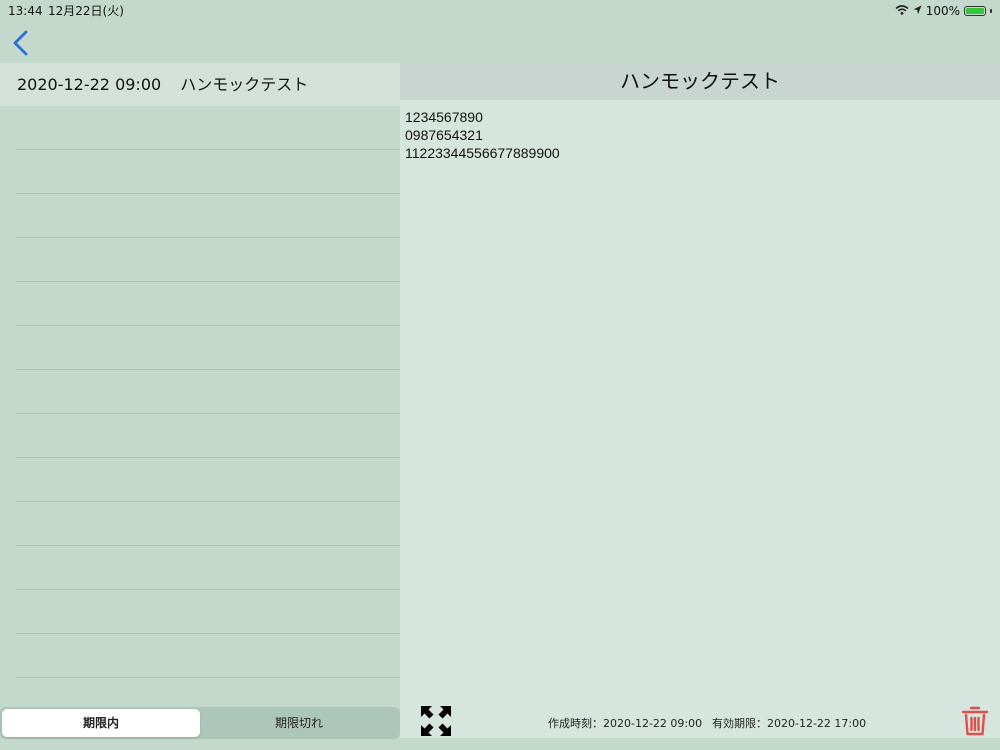 This screenshot has height=750, width=1000. I want to click on created-time: 作成時刻：2020-12-22 09:00, so click(625, 723).